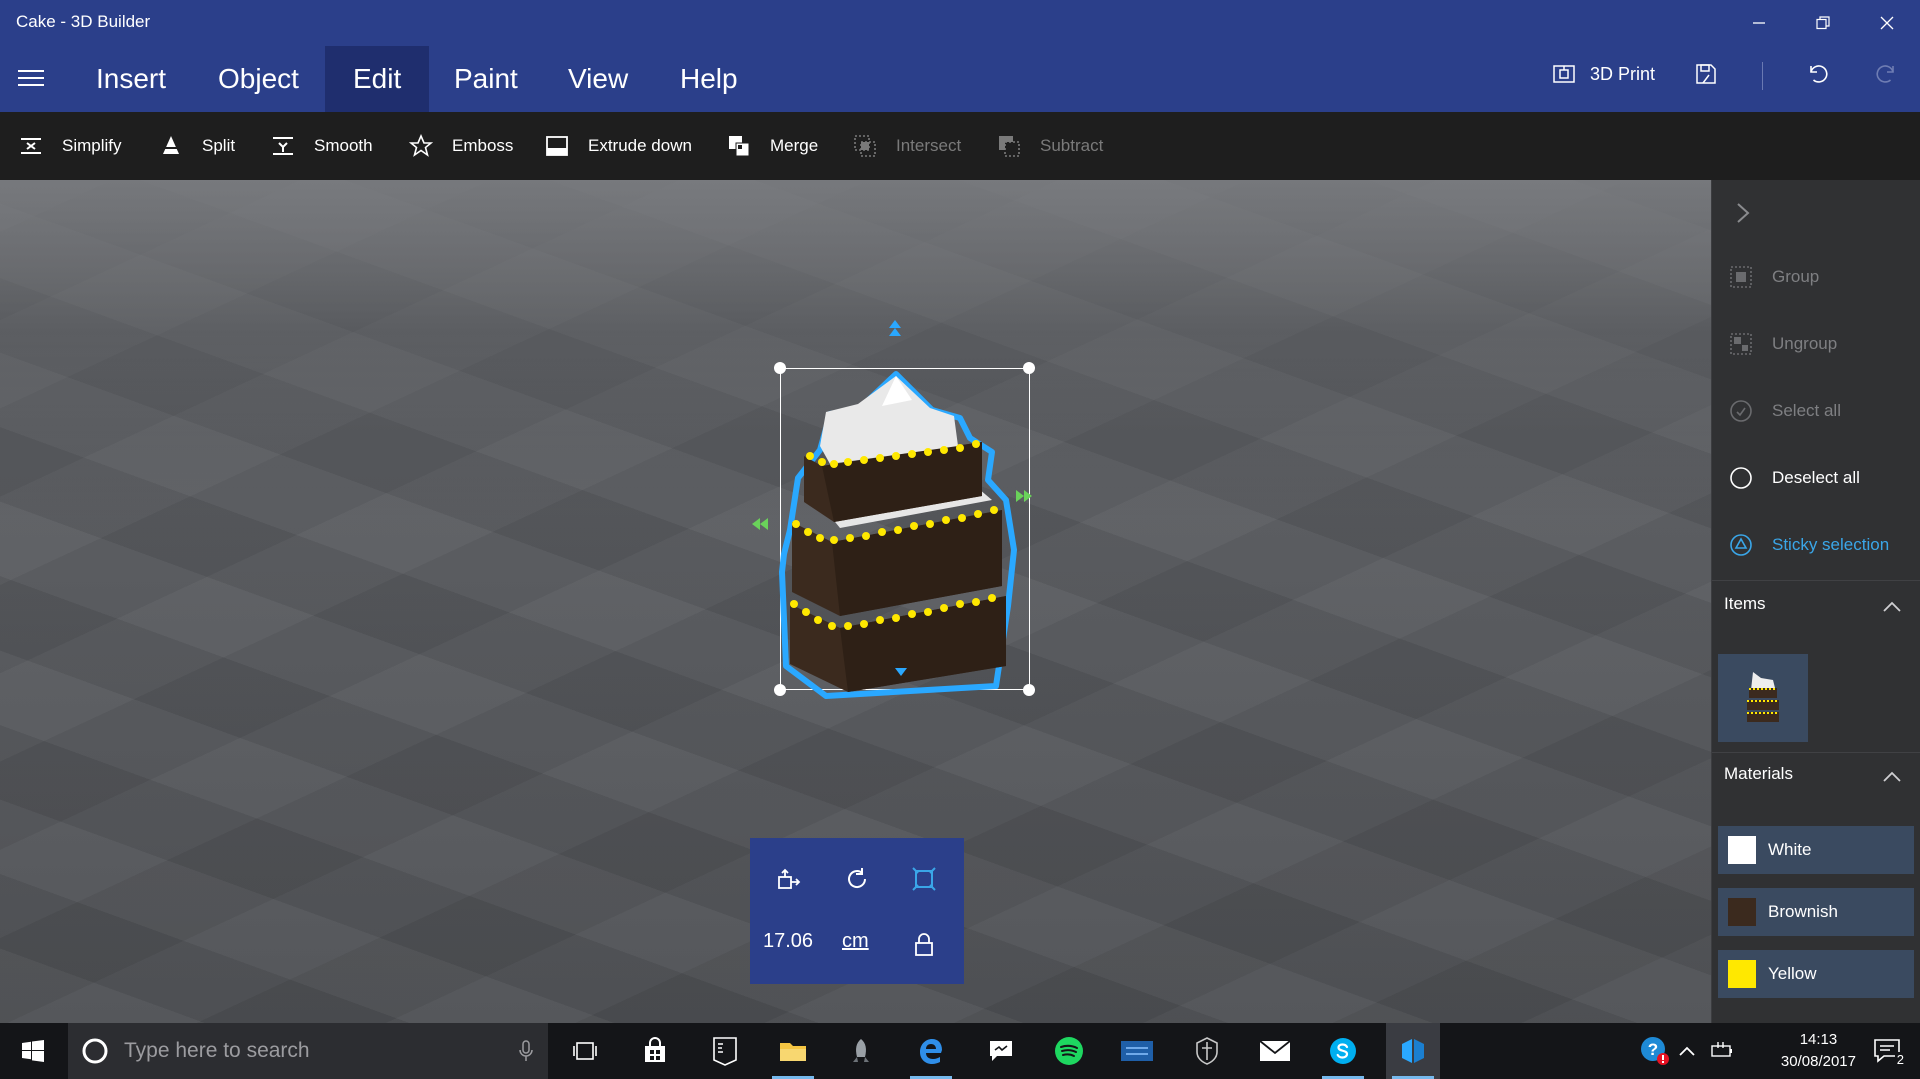  I want to click on skype-button, so click(1343, 1051).